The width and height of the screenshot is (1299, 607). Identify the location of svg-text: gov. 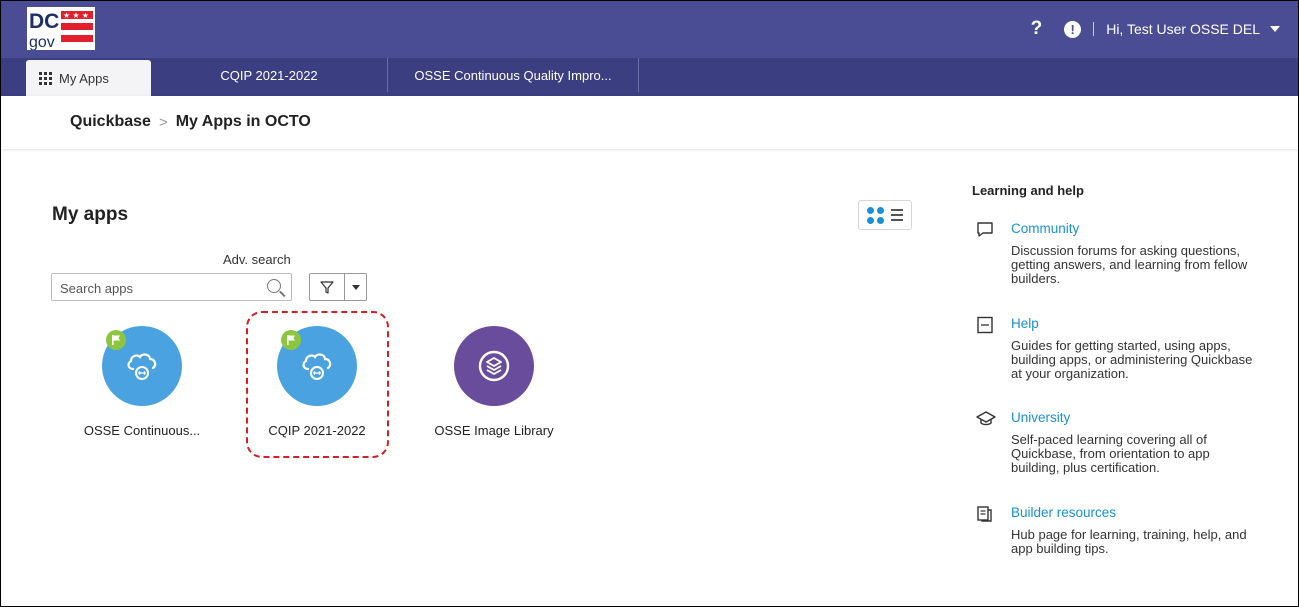
(42, 42).